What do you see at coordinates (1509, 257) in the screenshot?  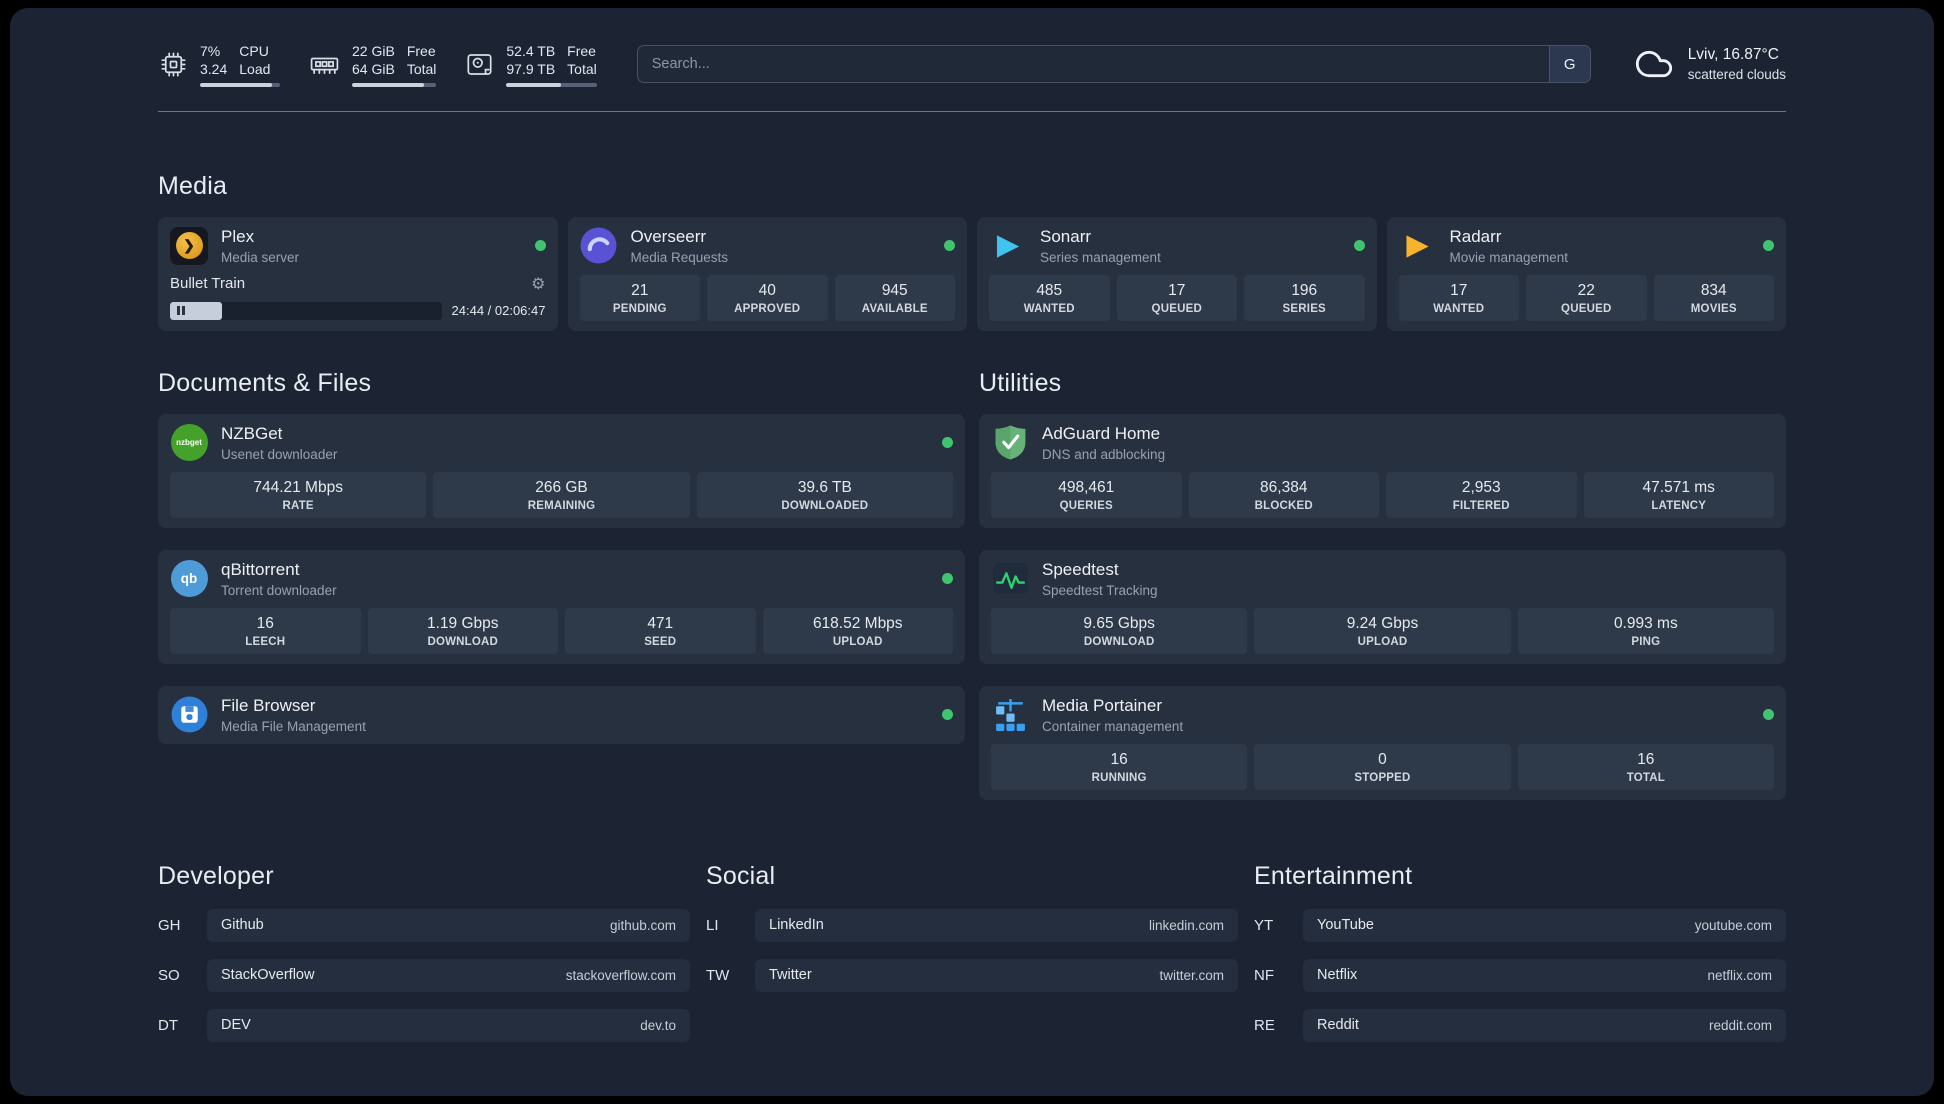 I see `service-desc: Movie management` at bounding box center [1509, 257].